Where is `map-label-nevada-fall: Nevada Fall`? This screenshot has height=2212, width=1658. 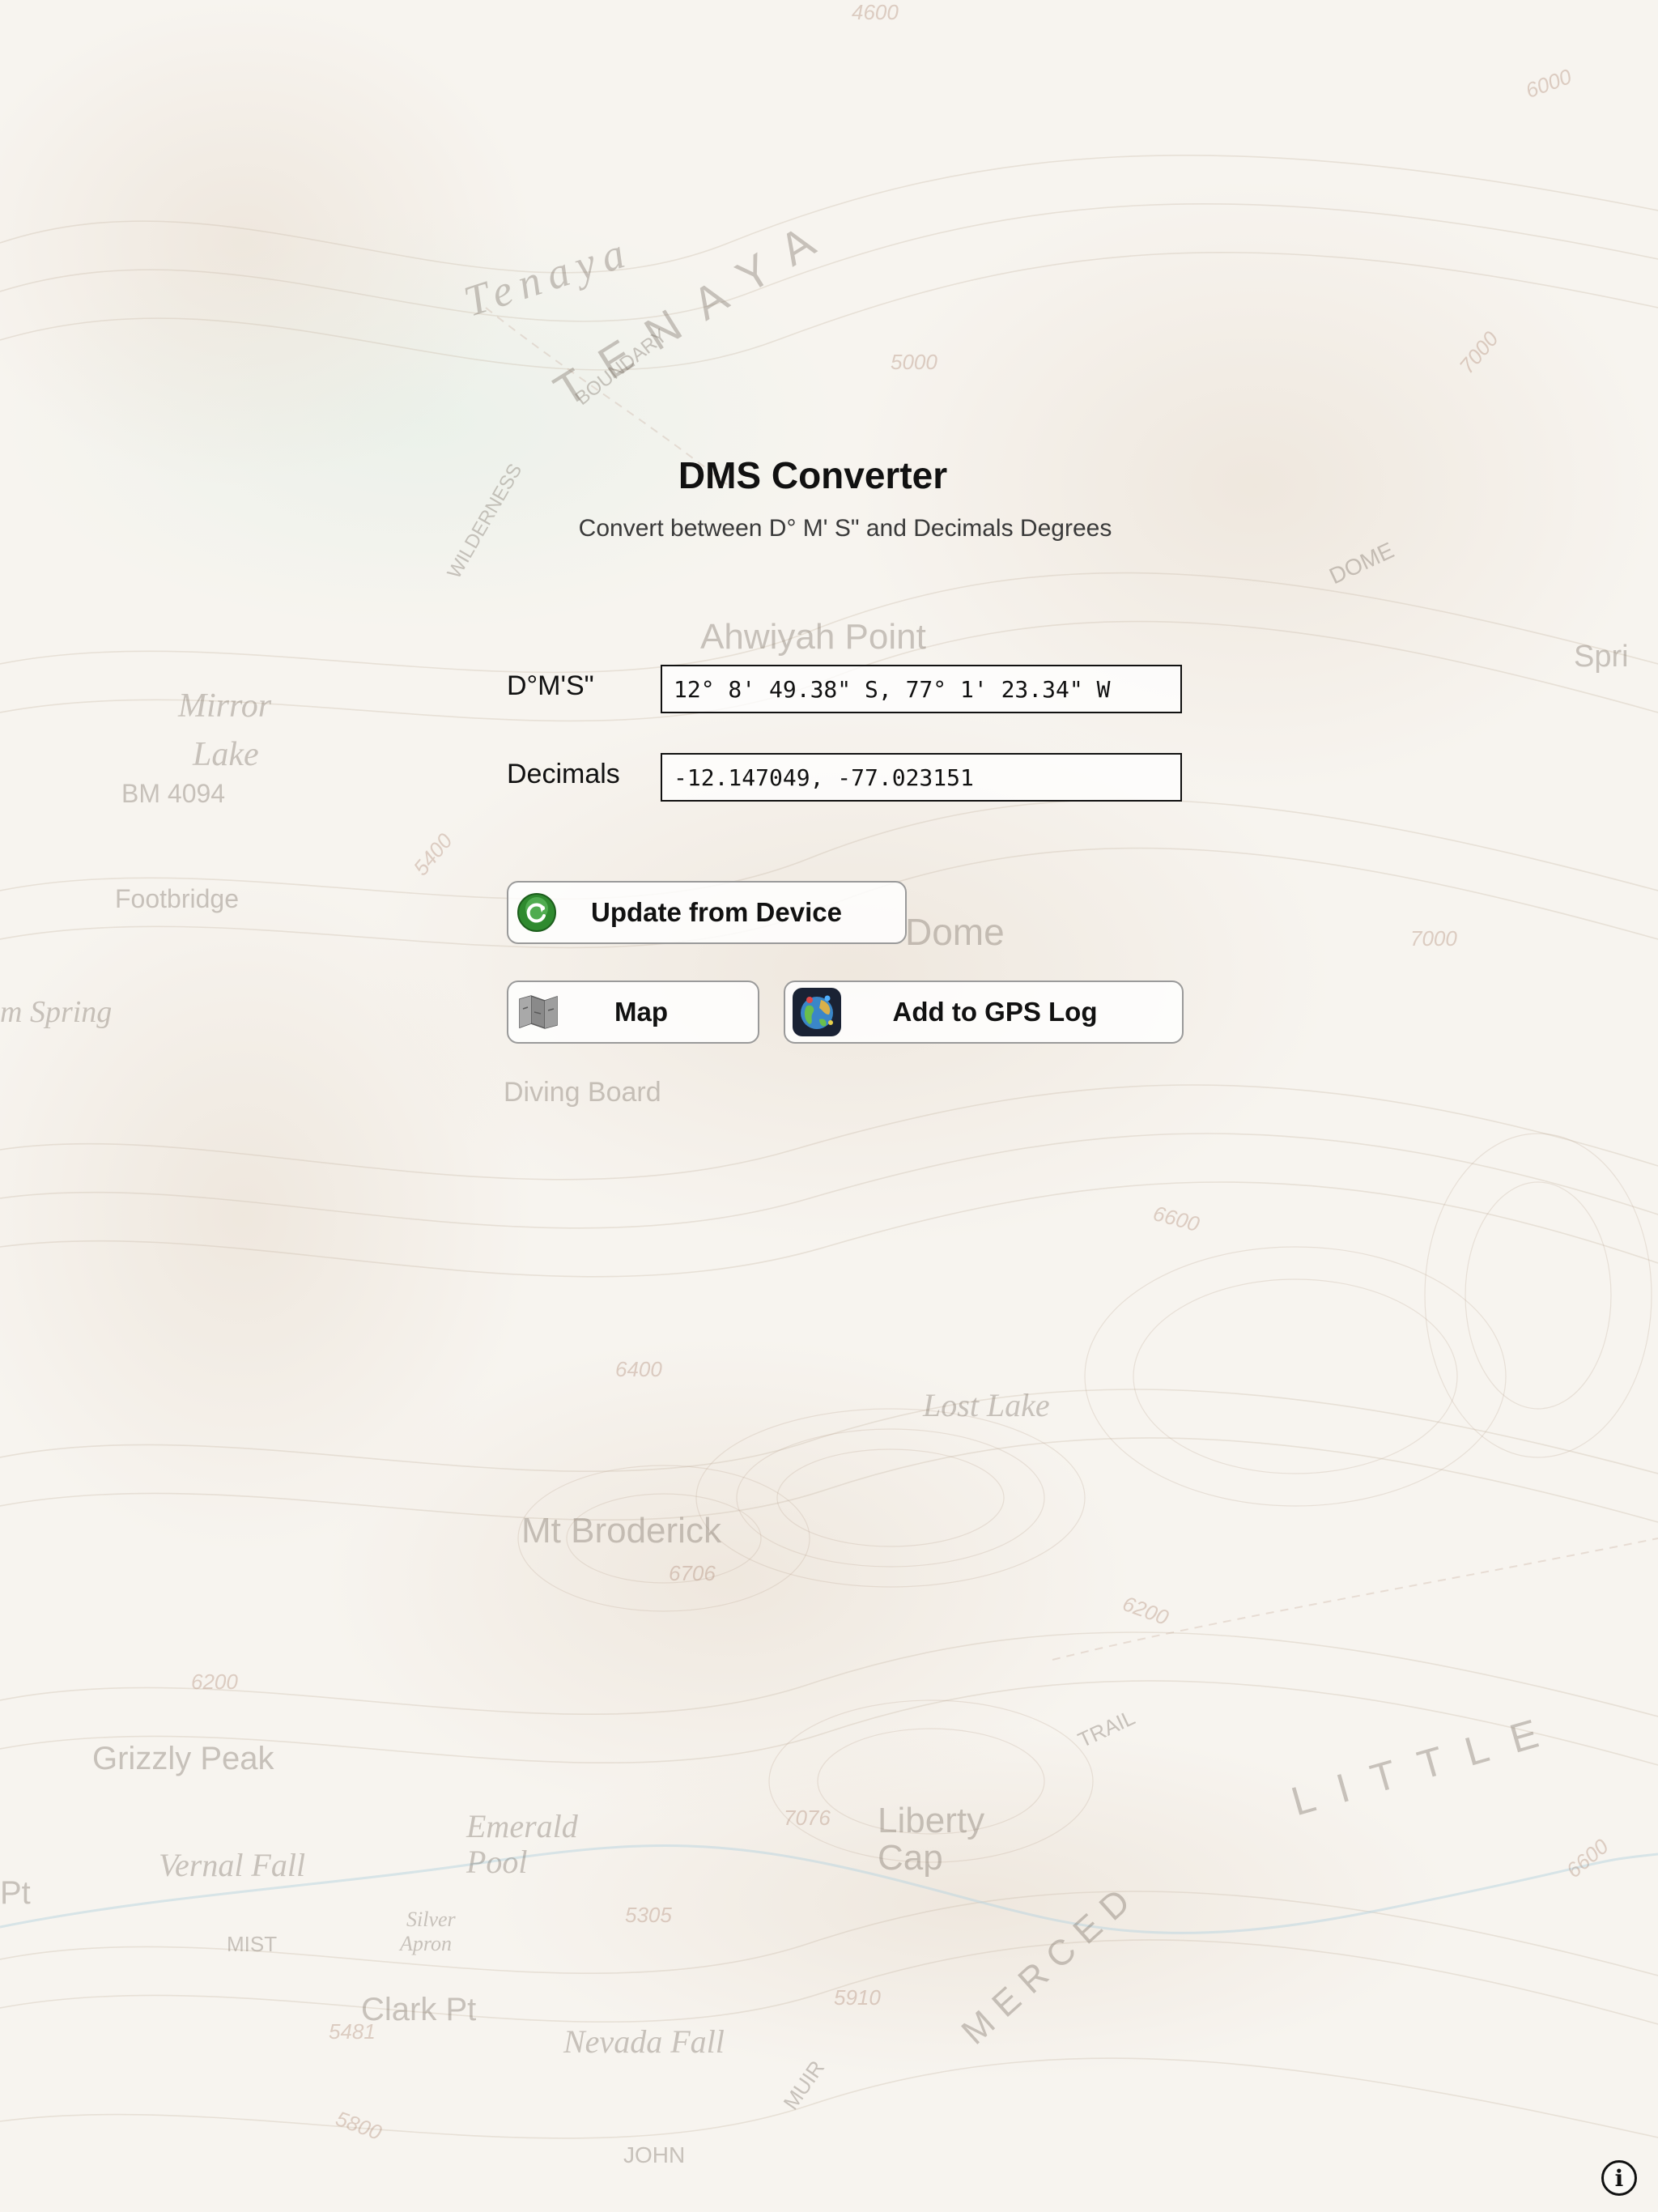 map-label-nevada-fall: Nevada Fall is located at coordinates (644, 2042).